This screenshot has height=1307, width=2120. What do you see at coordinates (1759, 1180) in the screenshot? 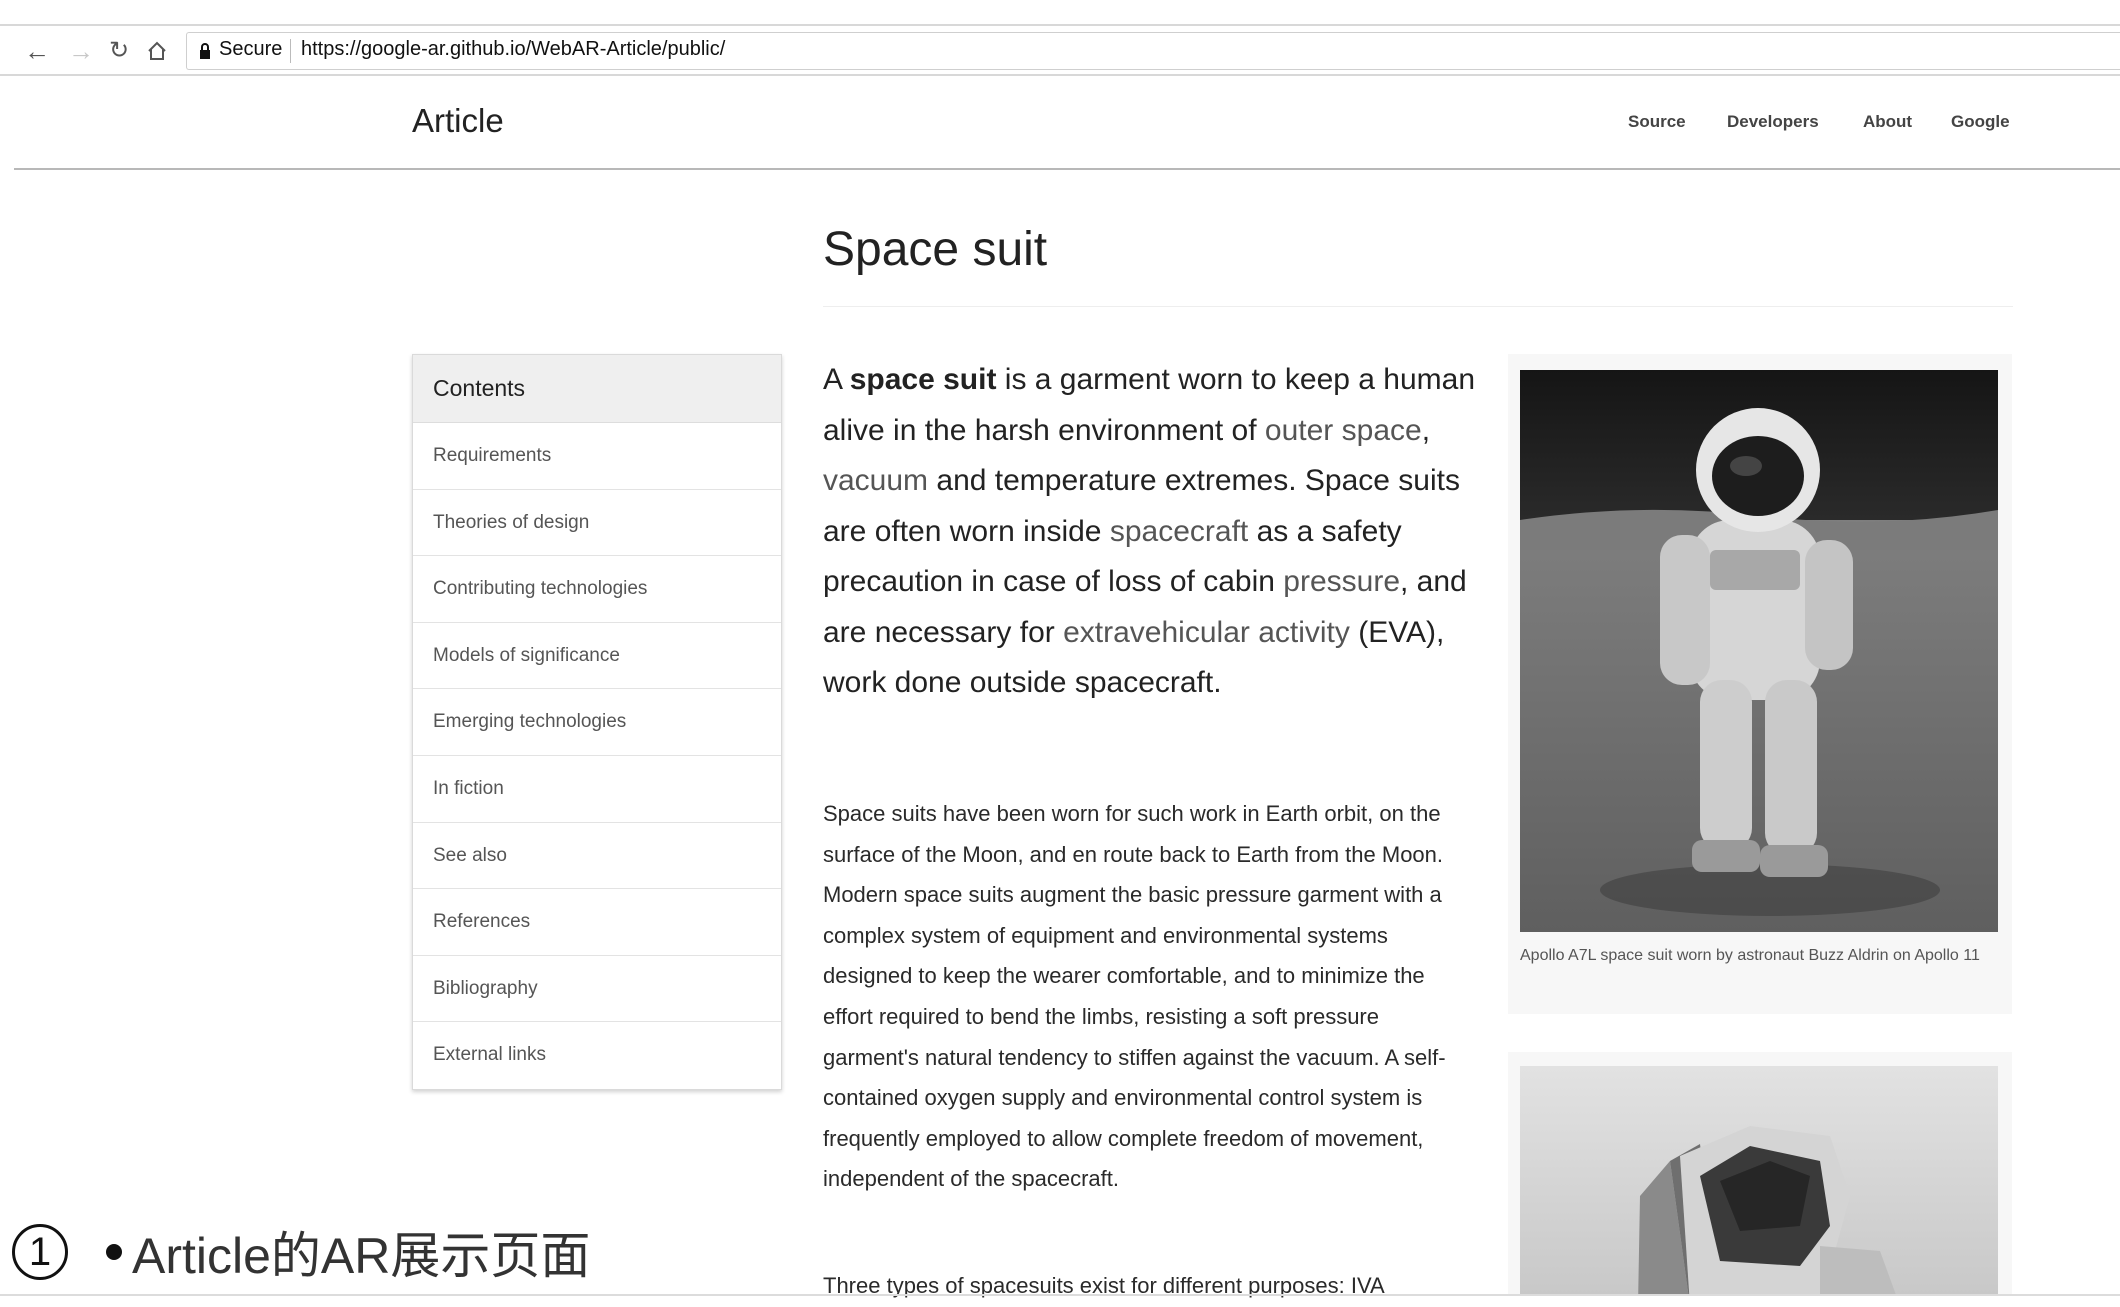
I see `astronaut-3d-model` at bounding box center [1759, 1180].